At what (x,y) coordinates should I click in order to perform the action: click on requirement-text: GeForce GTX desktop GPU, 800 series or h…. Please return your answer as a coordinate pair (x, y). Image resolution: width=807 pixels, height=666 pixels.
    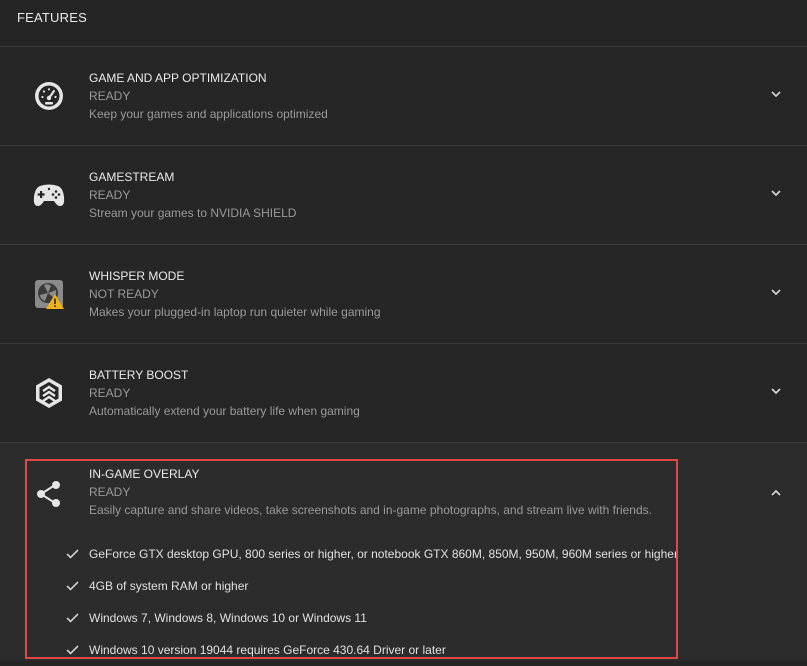
    Looking at the image, I should click on (383, 554).